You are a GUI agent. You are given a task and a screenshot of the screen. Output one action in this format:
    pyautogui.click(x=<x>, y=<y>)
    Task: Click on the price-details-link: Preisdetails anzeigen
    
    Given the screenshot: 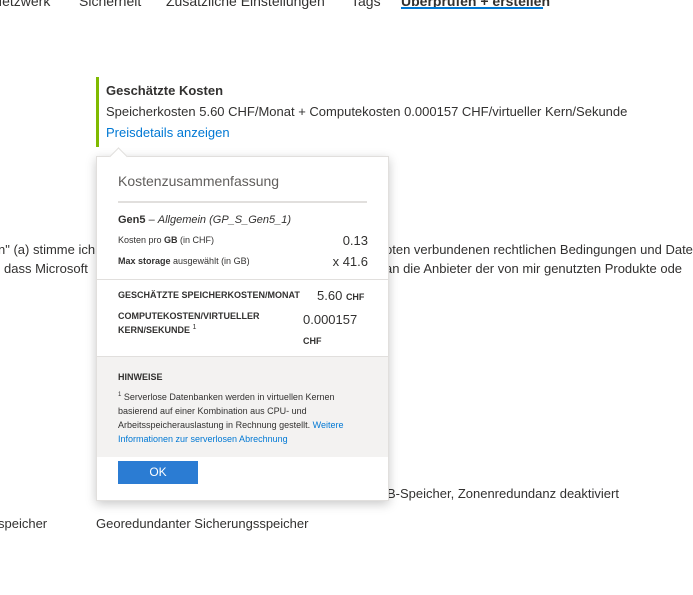 What is the action you would take?
    pyautogui.click(x=168, y=132)
    